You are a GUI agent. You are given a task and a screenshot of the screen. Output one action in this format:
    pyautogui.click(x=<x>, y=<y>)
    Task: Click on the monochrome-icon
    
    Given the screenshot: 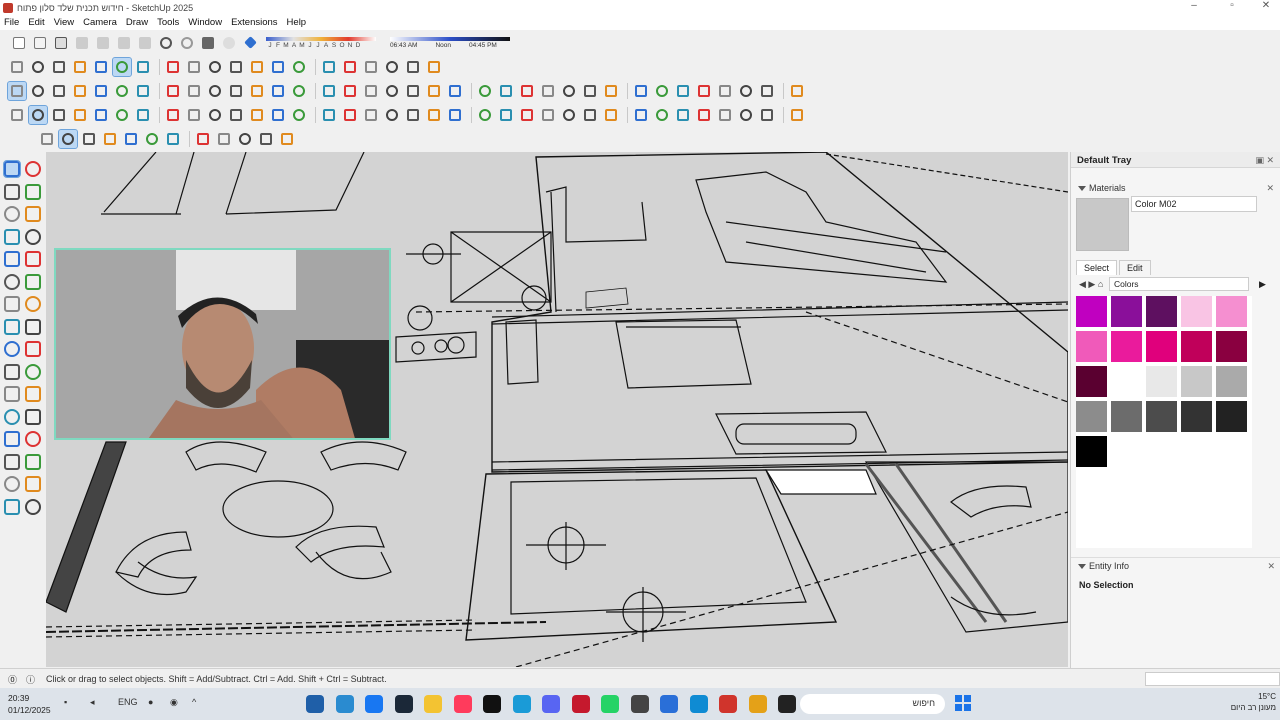 What is the action you would take?
    pyautogui.click(x=278, y=67)
    